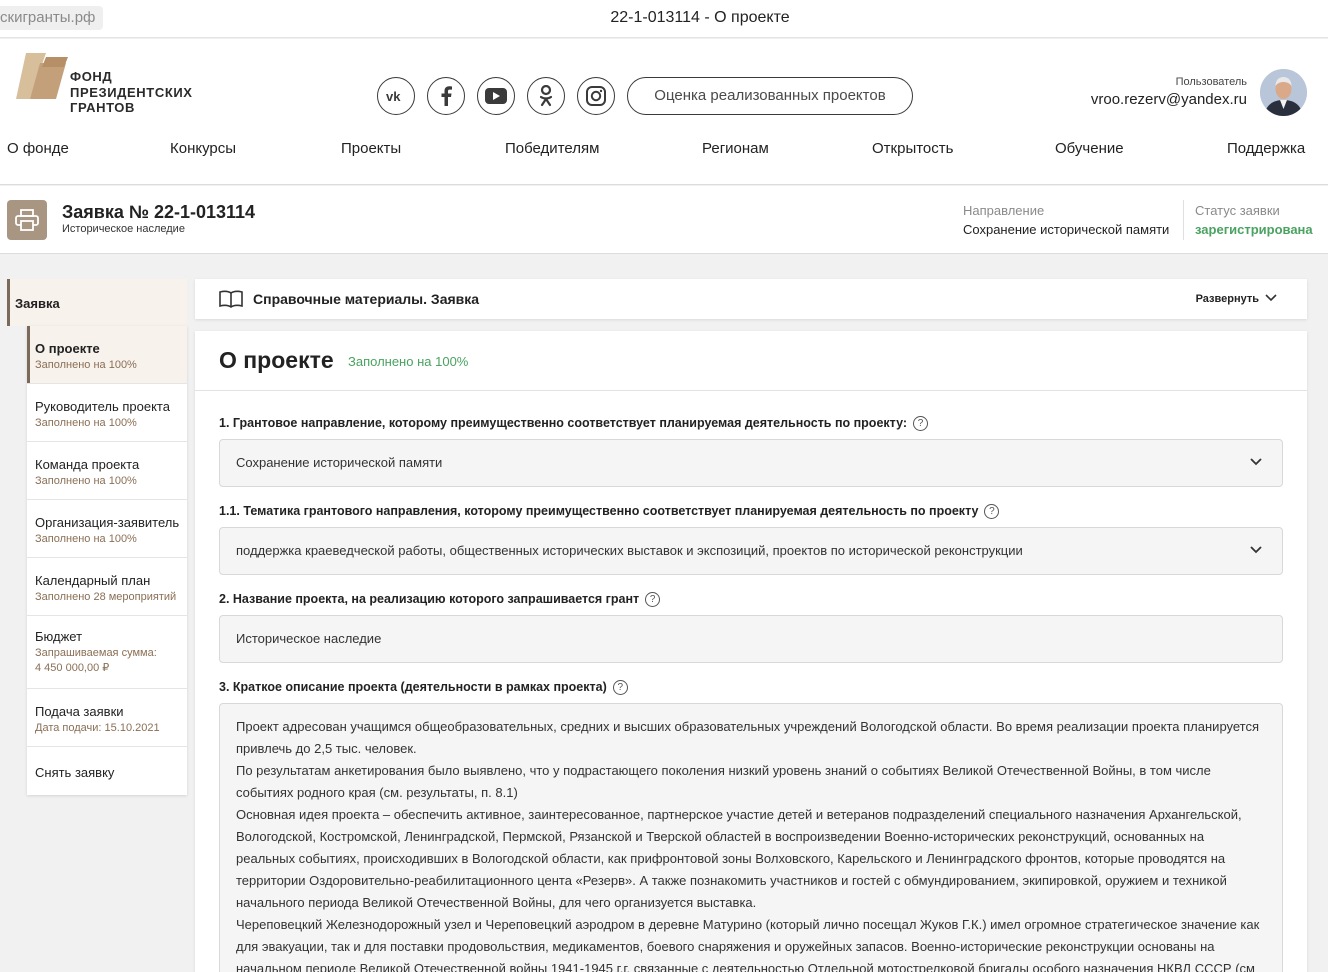 The height and width of the screenshot is (972, 1328). What do you see at coordinates (546, 96) in the screenshot?
I see `odnoklassniki-icon` at bounding box center [546, 96].